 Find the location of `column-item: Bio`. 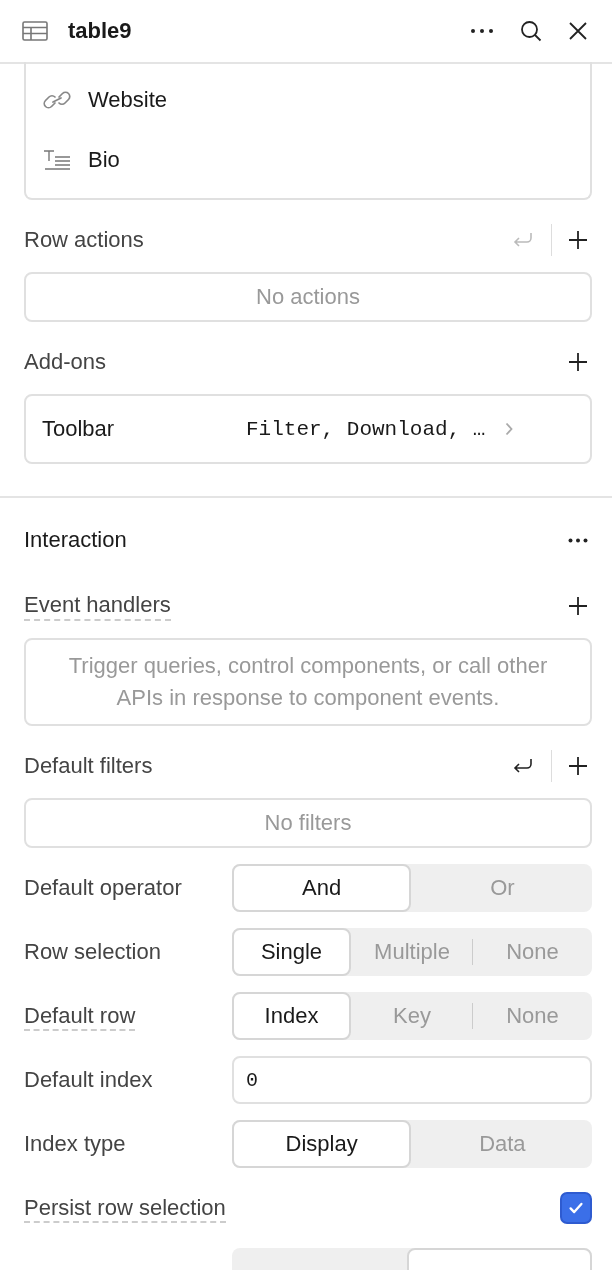

column-item: Bio is located at coordinates (308, 160).